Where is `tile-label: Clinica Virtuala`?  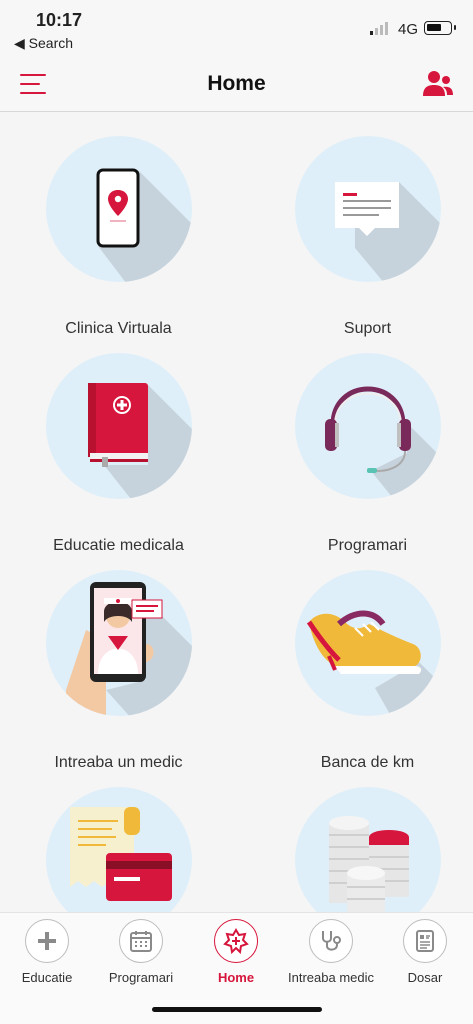
tile-label: Clinica Virtuala is located at coordinates (118, 328).